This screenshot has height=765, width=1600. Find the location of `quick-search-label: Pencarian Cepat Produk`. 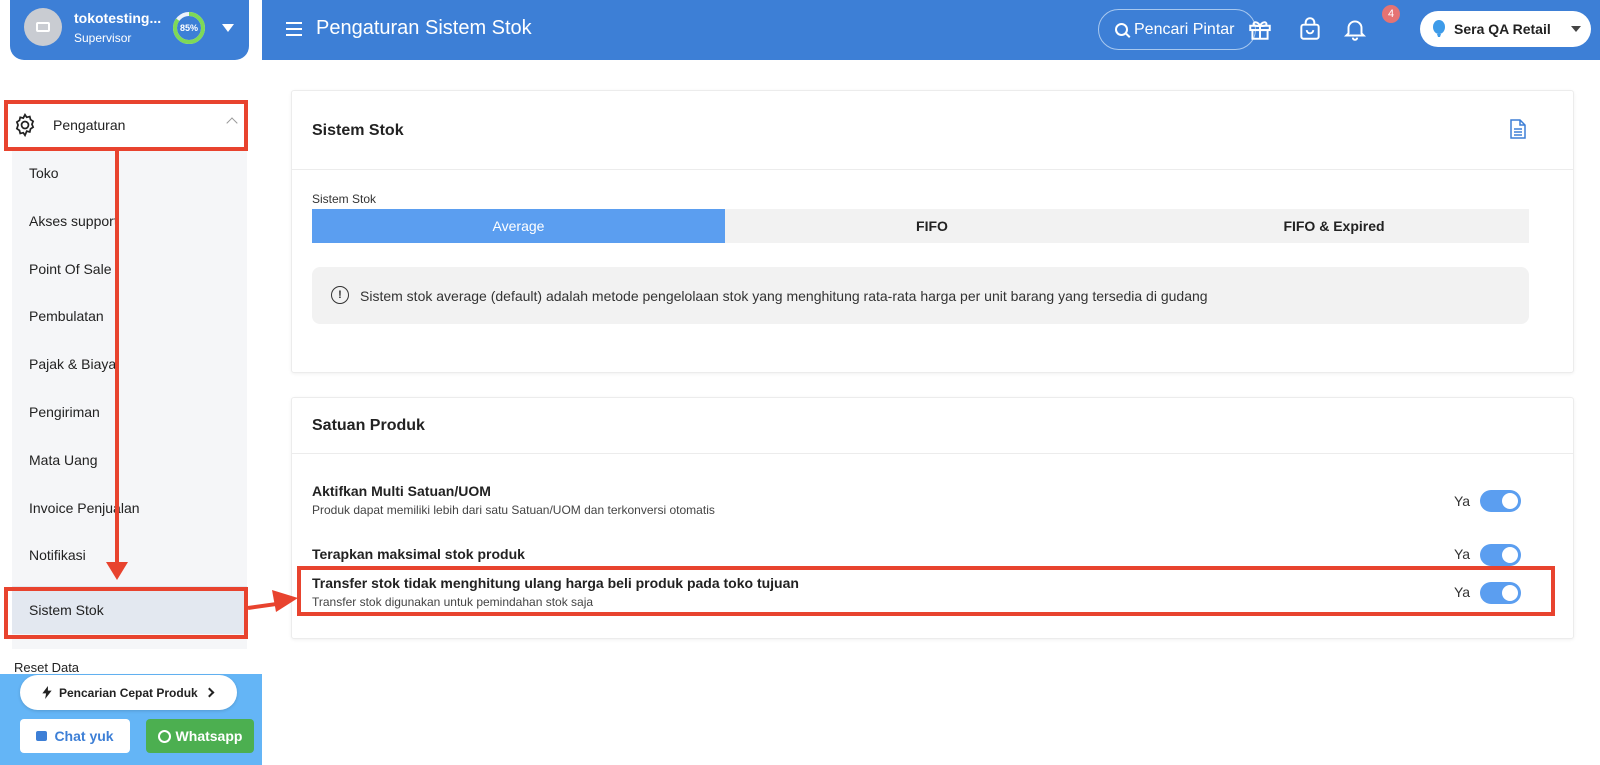

quick-search-label: Pencarian Cepat Produk is located at coordinates (128, 692).